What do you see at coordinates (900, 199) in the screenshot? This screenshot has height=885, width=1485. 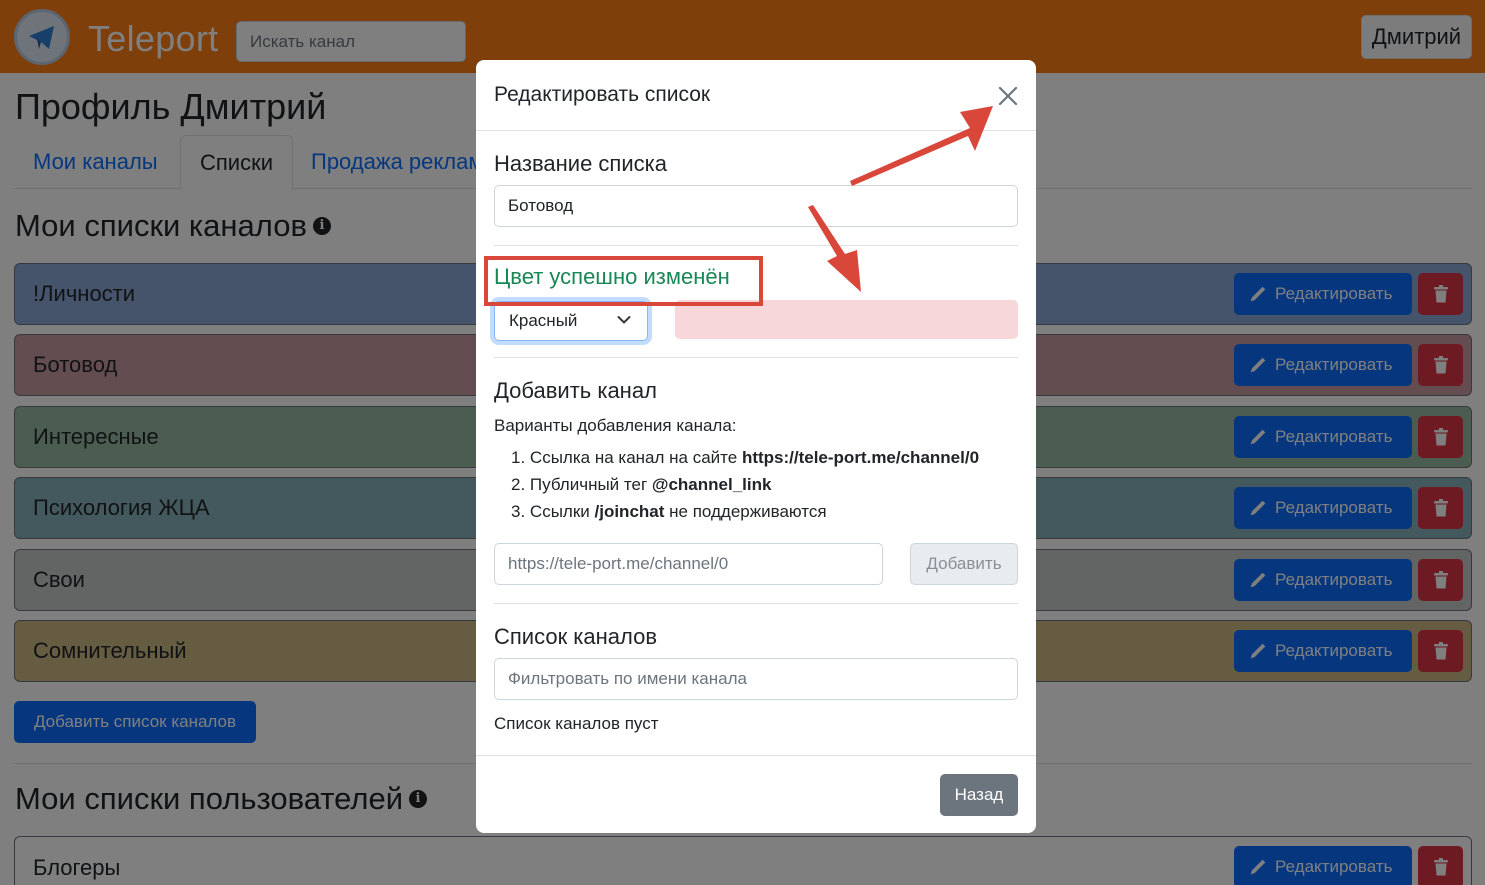 I see `annotation-arrows` at bounding box center [900, 199].